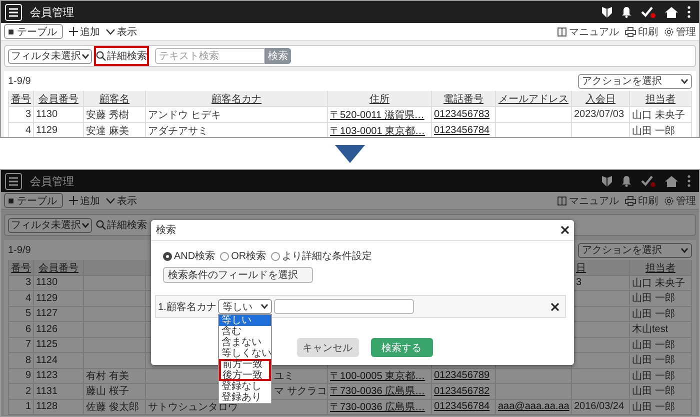 The image size is (700, 417). What do you see at coordinates (21, 283) in the screenshot?
I see `table-cell: 3` at bounding box center [21, 283].